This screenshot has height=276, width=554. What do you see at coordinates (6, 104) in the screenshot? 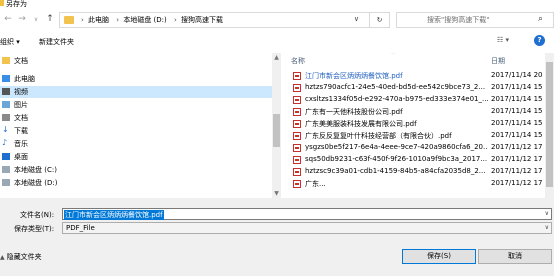
I see `picture-icon` at bounding box center [6, 104].